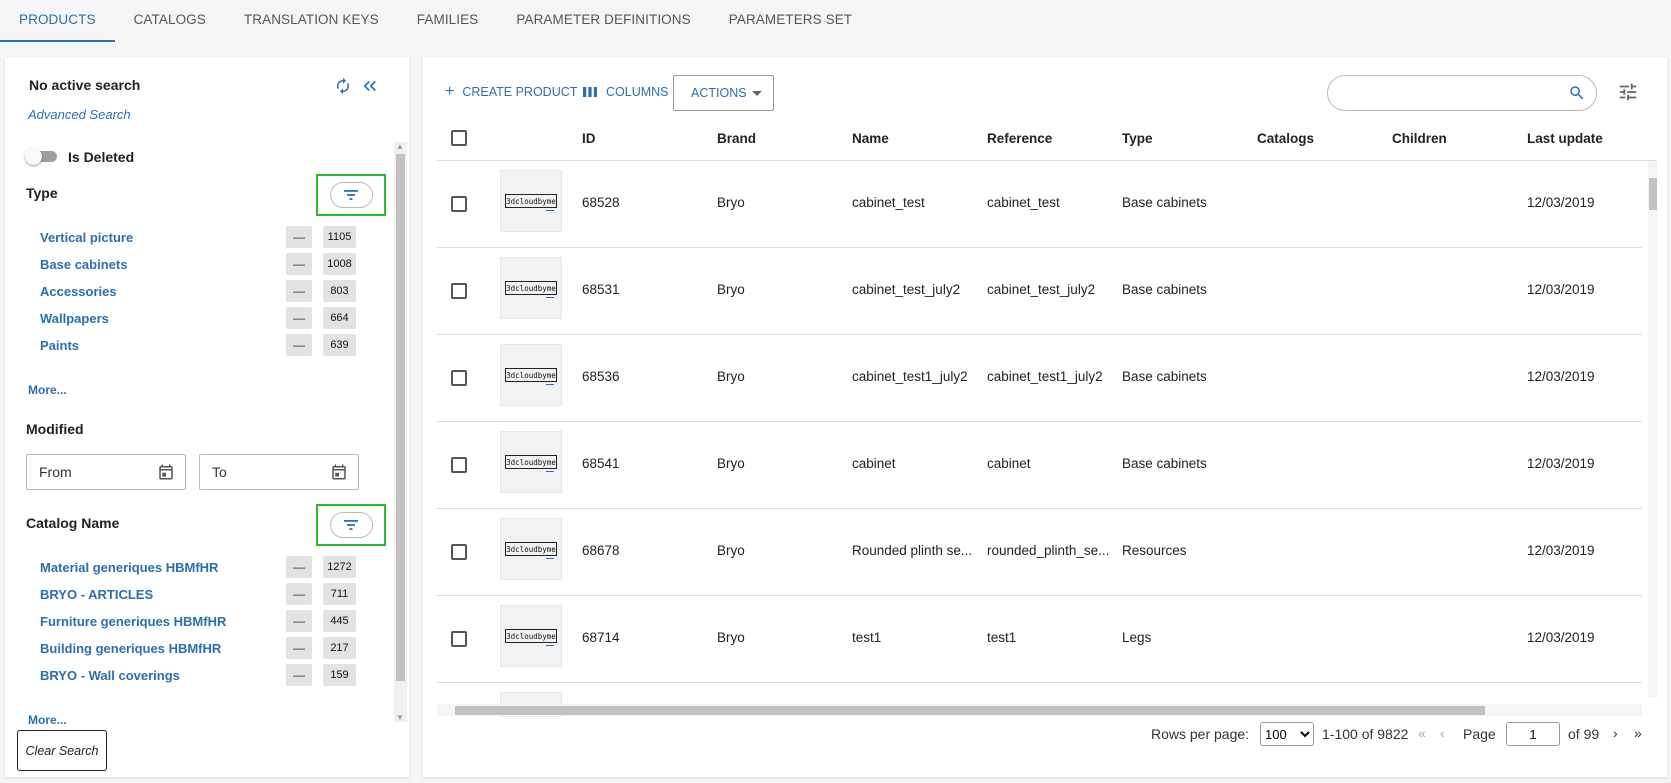  Describe the element at coordinates (400, 717) in the screenshot. I see `scroll-down-icon: ▼` at that location.